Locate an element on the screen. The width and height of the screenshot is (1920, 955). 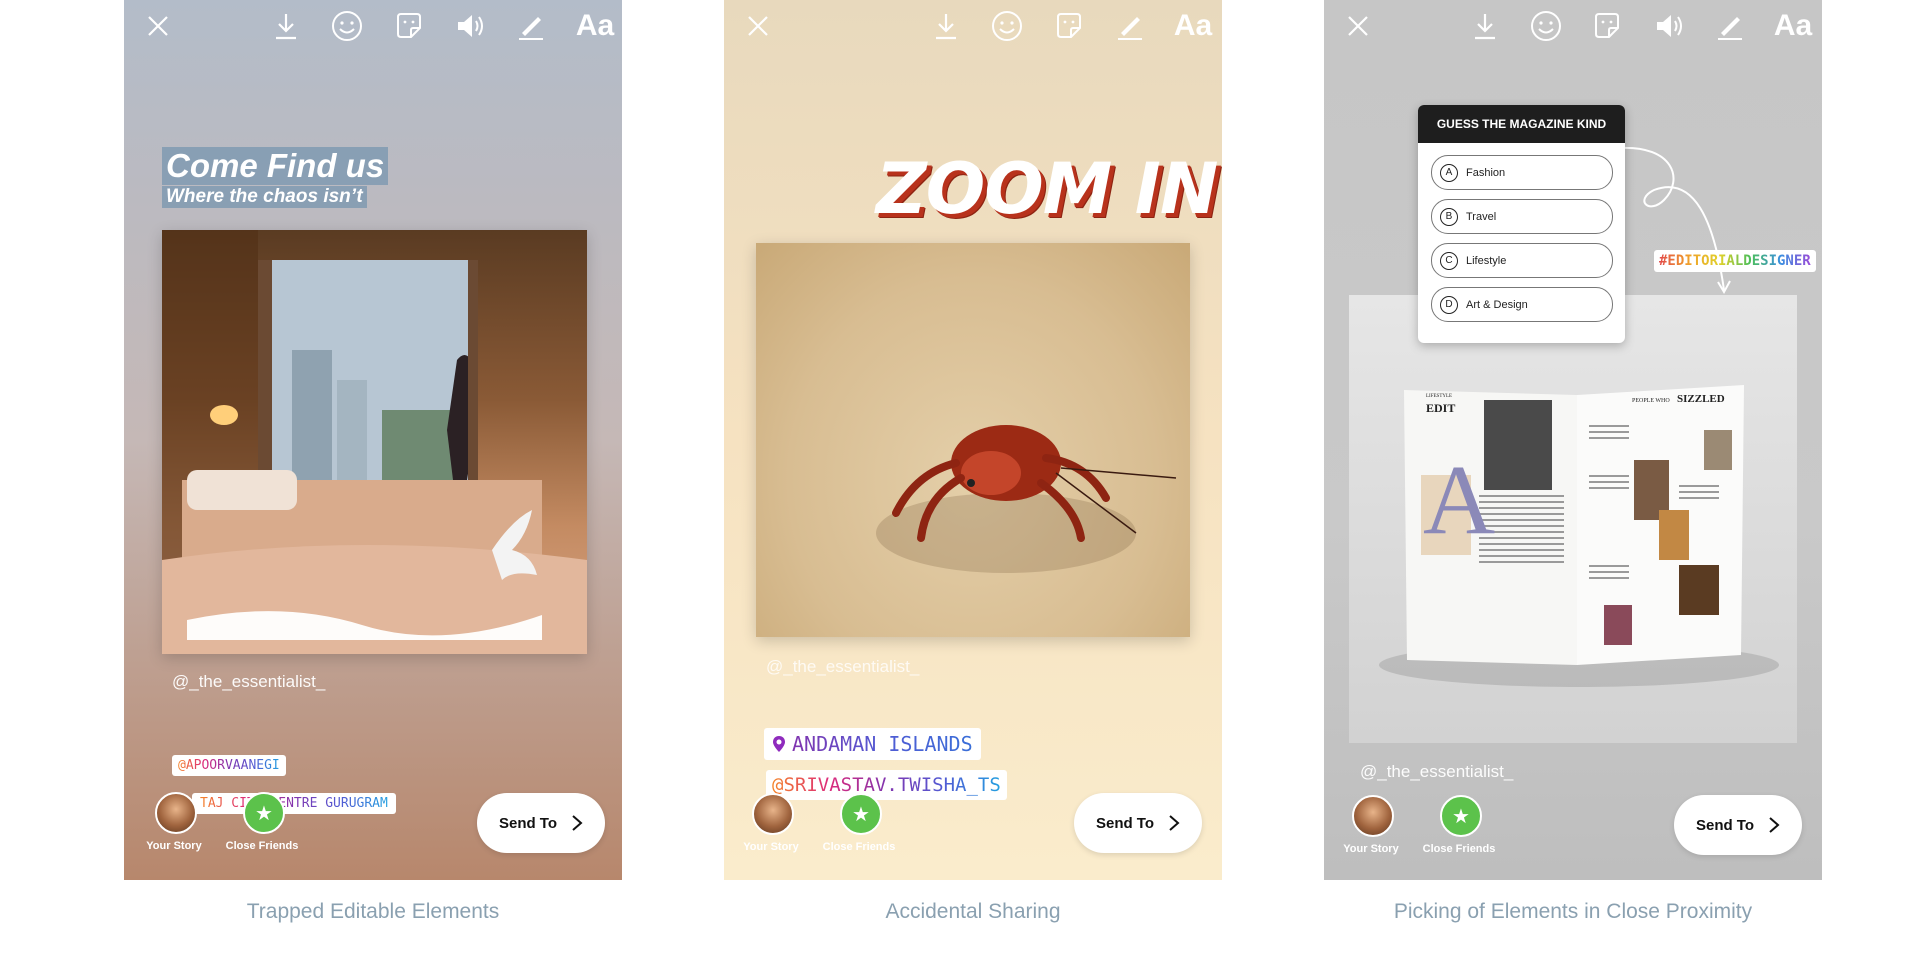
location-sticker: ANDAMAN ISLANDS is located at coordinates (872, 744).